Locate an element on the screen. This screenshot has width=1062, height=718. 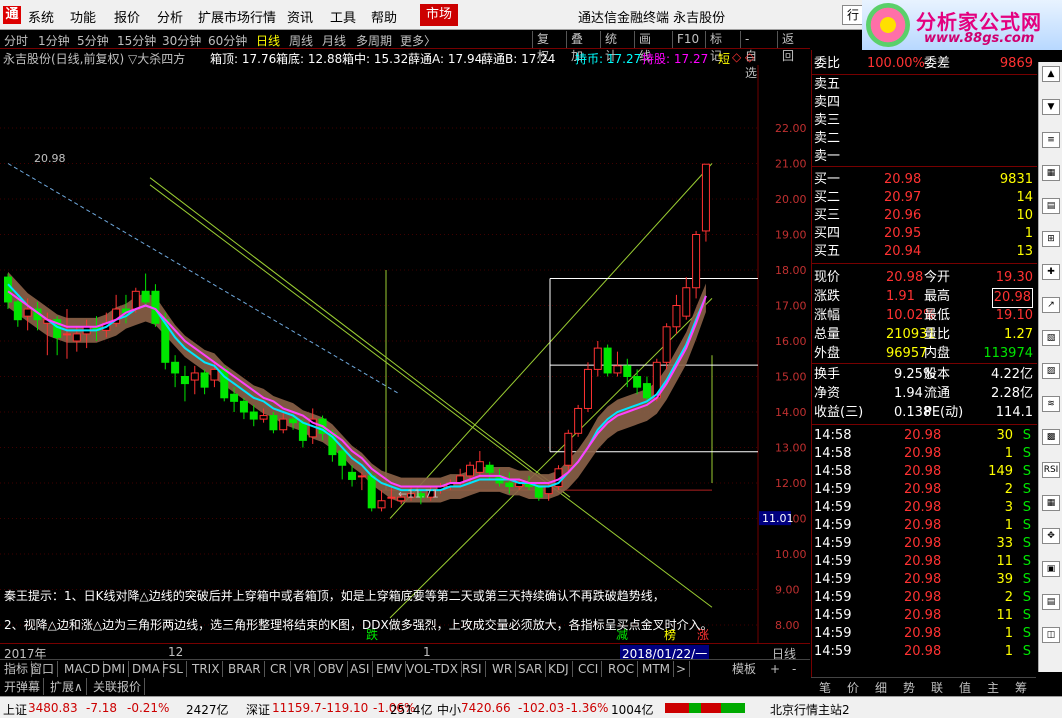
related-quote-button: 关联报价 is located at coordinates (119, 686).